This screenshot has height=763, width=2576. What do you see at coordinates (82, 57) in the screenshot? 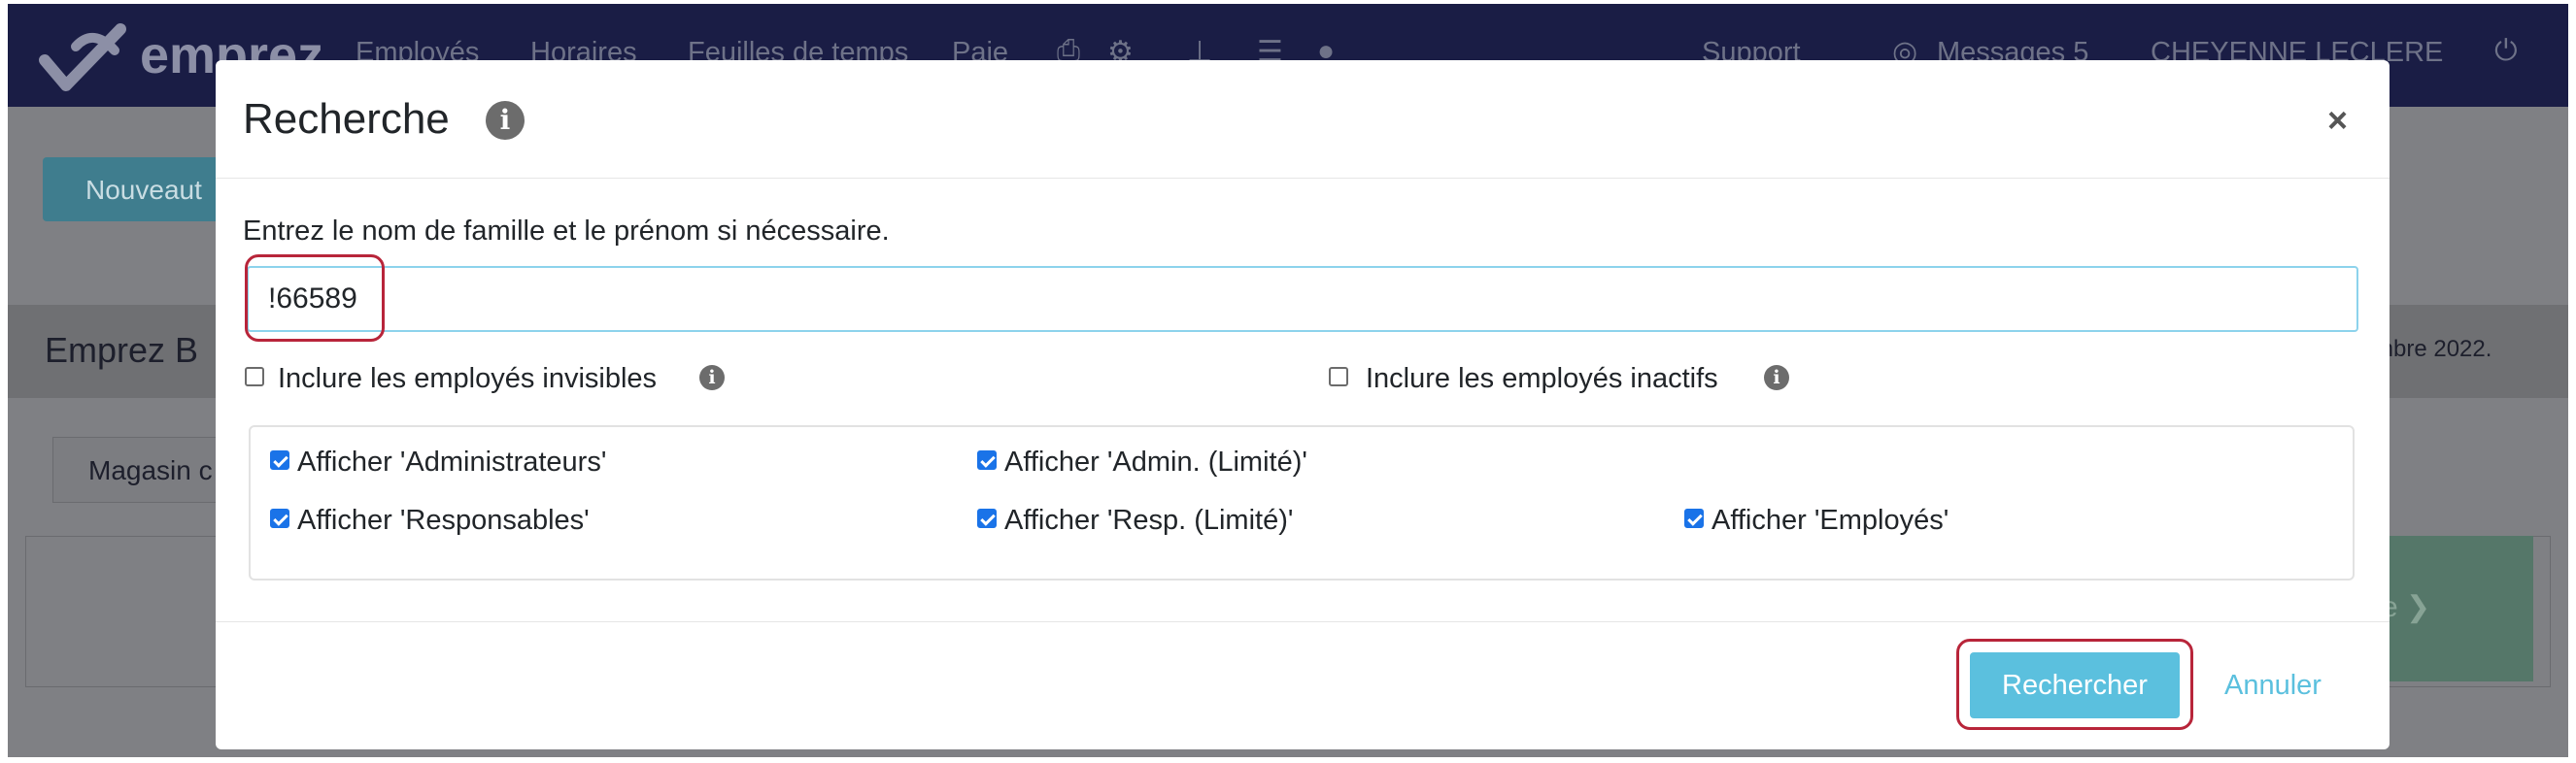
I see `emprez-logo-icon` at bounding box center [82, 57].